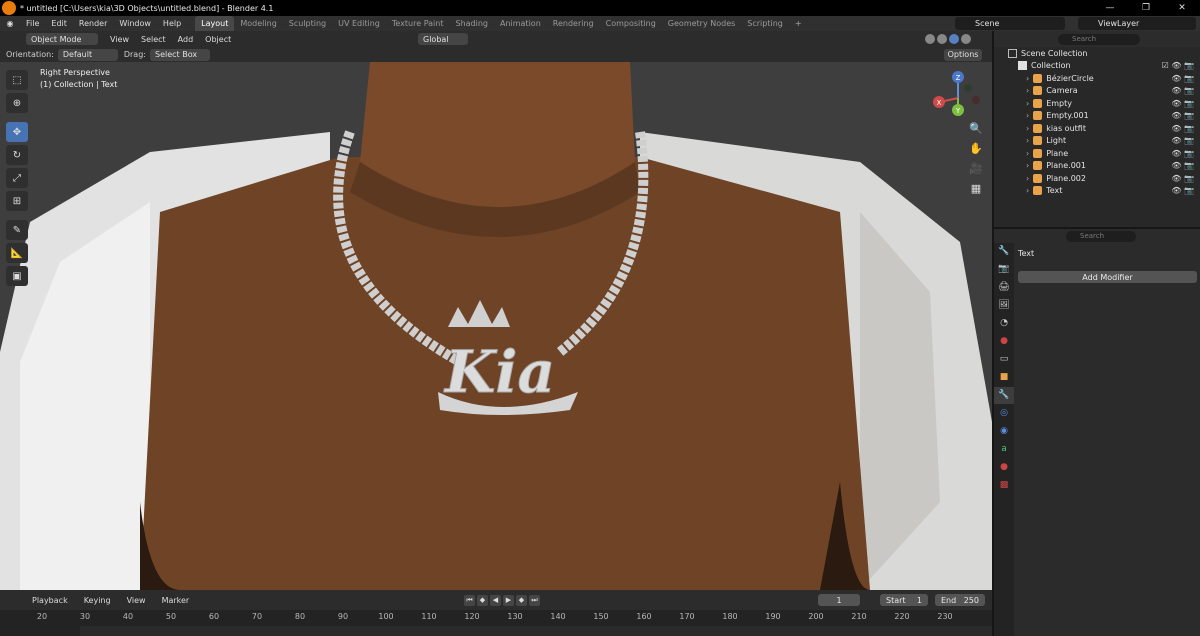 The width and height of the screenshot is (1200, 636). What do you see at coordinates (443, 39) in the screenshot?
I see `transform-orientation-dropdown: Global` at bounding box center [443, 39].